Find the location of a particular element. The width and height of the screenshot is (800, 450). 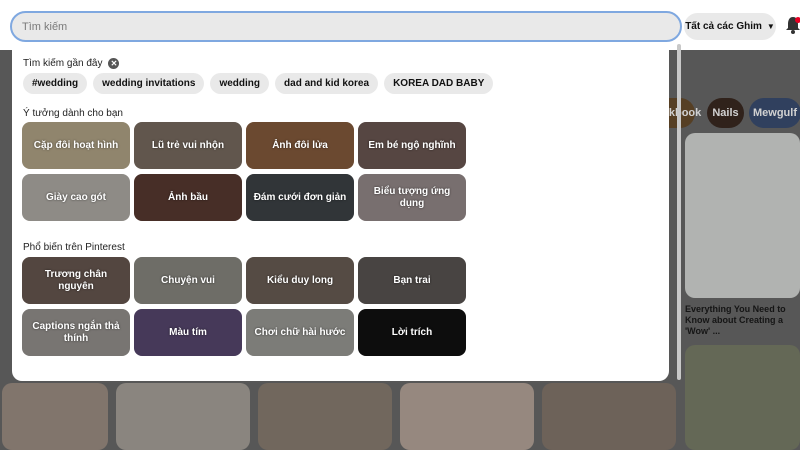

popular-tile: Chơi chữ hài hước is located at coordinates (300, 332).